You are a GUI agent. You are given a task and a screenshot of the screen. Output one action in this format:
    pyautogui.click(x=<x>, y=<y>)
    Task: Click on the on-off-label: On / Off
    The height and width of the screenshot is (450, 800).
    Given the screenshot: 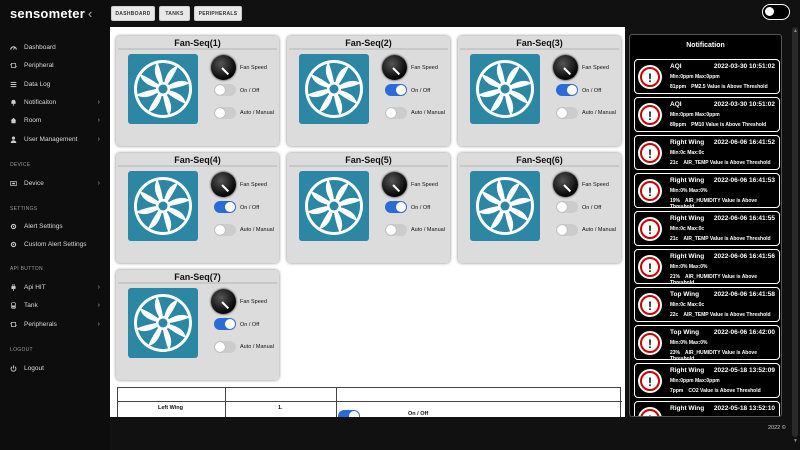 What is the action you would take?
    pyautogui.click(x=250, y=208)
    